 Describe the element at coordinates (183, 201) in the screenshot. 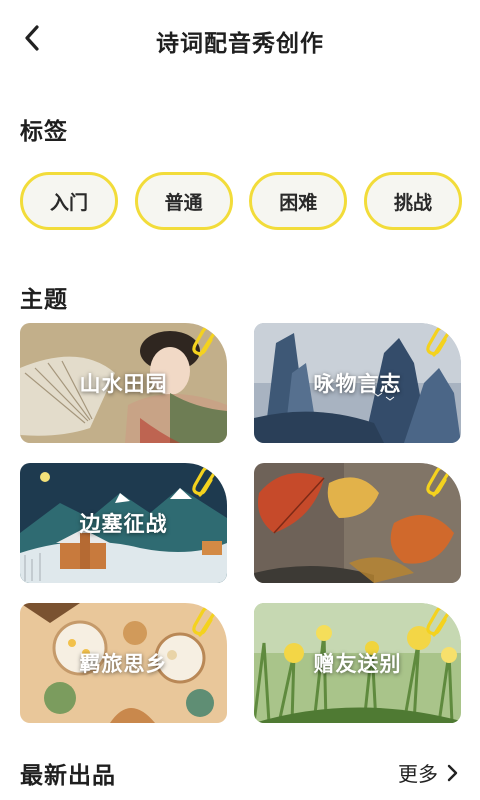

I see `tag-normal: 普通` at that location.